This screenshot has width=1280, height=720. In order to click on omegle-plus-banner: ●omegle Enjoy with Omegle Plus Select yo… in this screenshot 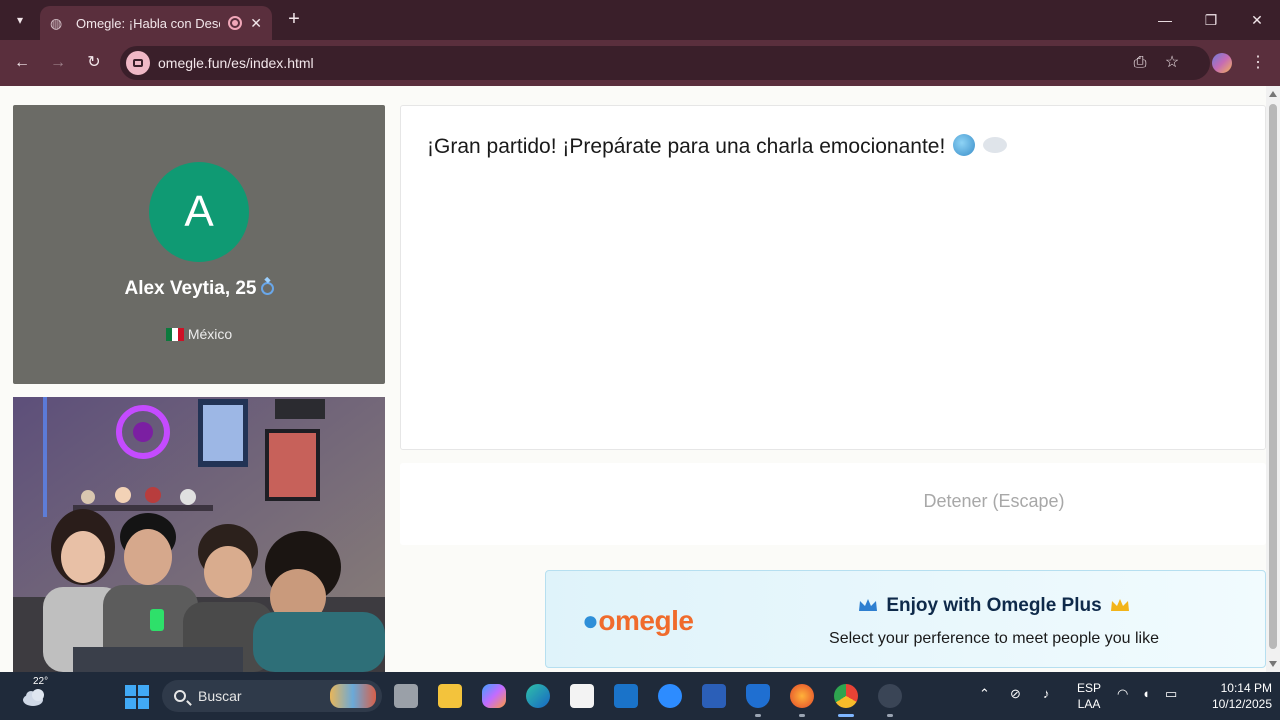, I will do `click(905, 619)`.